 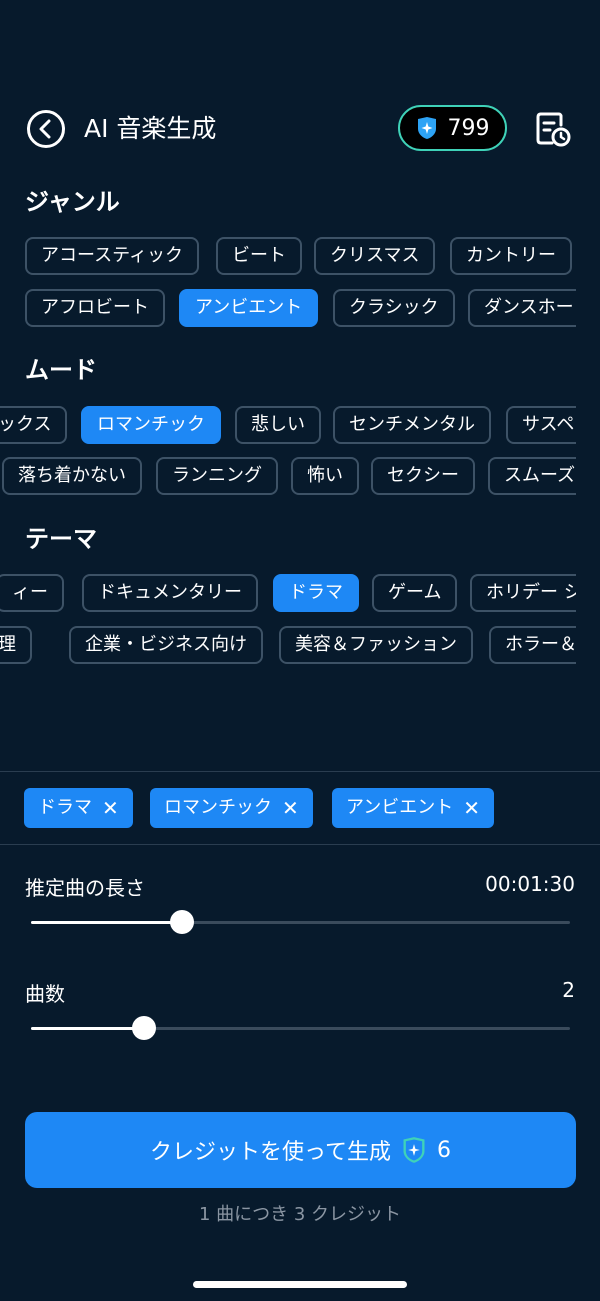 I want to click on genre-row-2: アフロビート アンビエント クラシック ダンスホー, so click(x=300, y=308).